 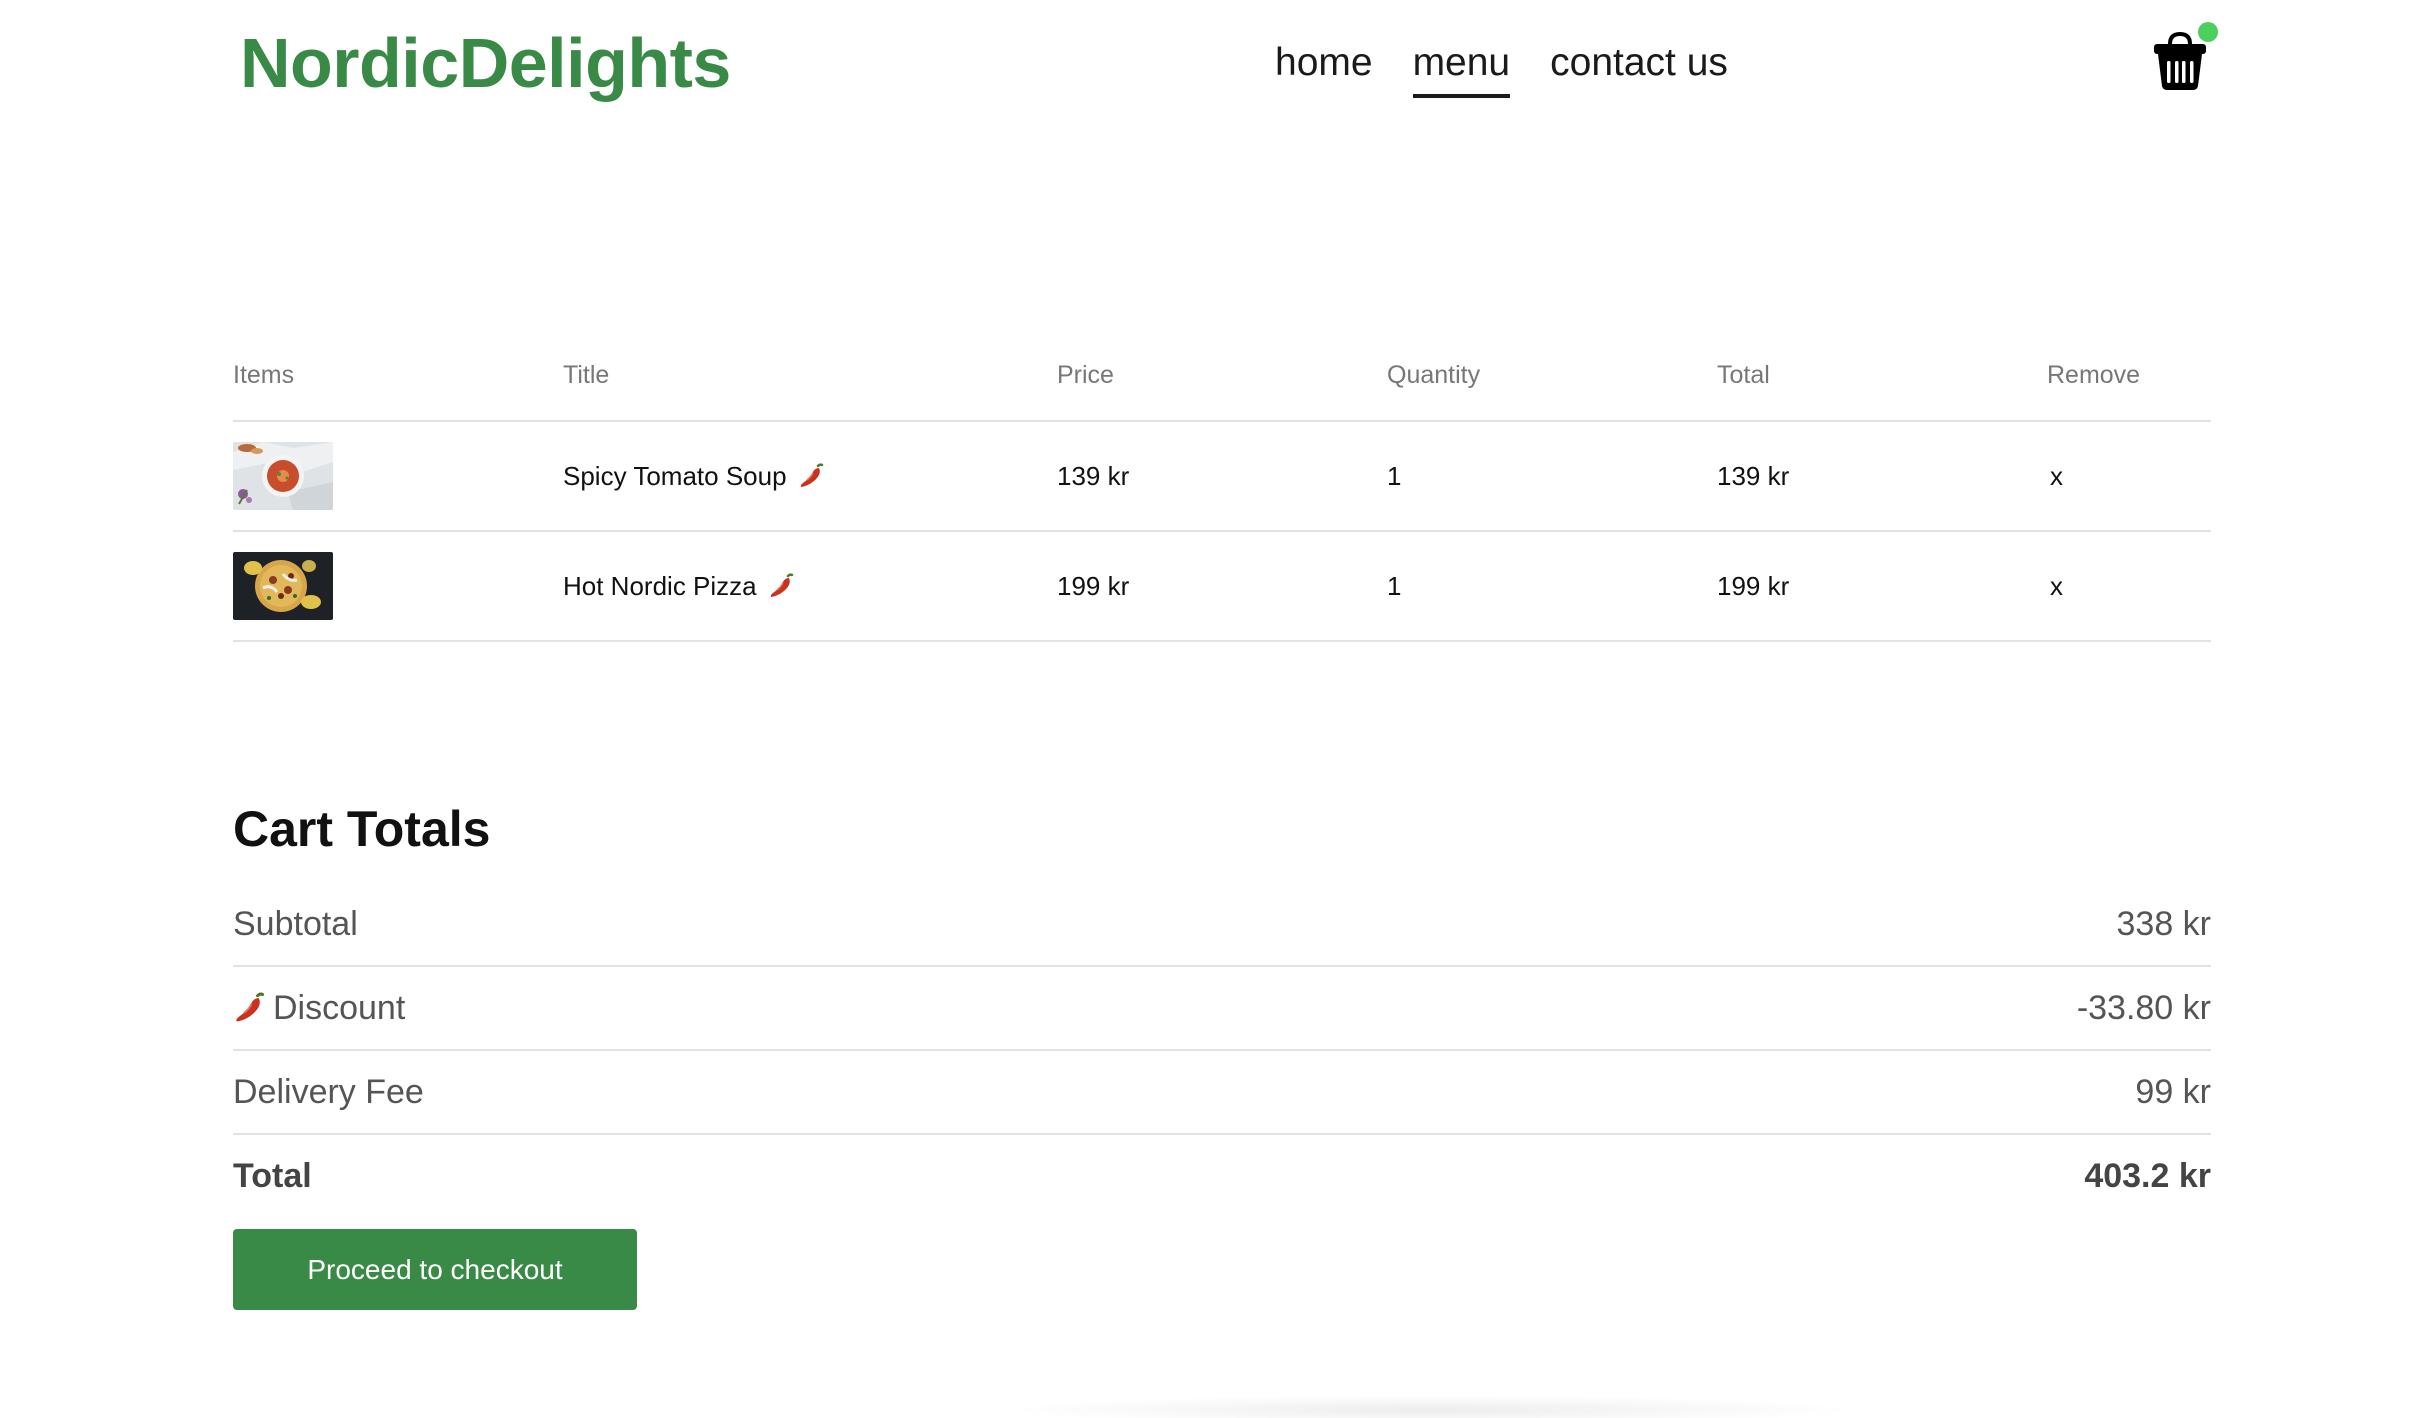 What do you see at coordinates (675, 475) in the screenshot?
I see `item-title: Spicy Tomato Soup` at bounding box center [675, 475].